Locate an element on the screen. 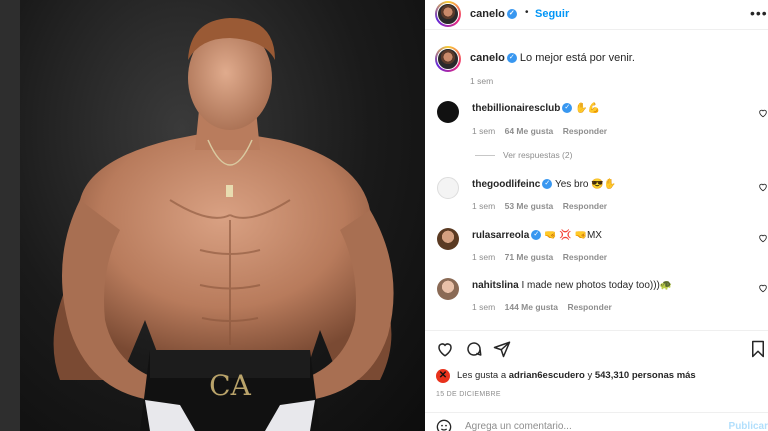 The height and width of the screenshot is (431, 768). author-avatar is located at coordinates (448, 14).